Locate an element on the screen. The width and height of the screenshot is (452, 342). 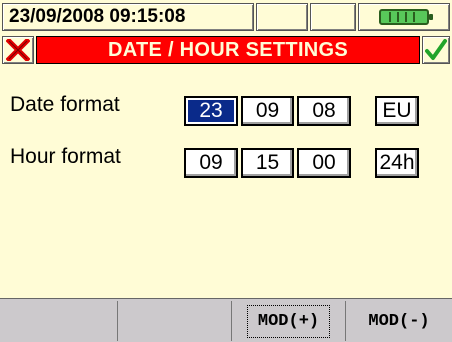
battery-full-icon is located at coordinates (406, 17).